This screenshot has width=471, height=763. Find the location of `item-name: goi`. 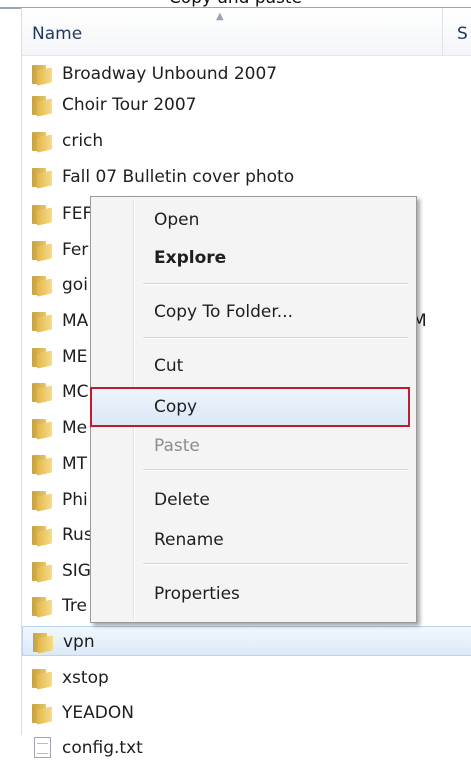

item-name: goi is located at coordinates (75, 285).